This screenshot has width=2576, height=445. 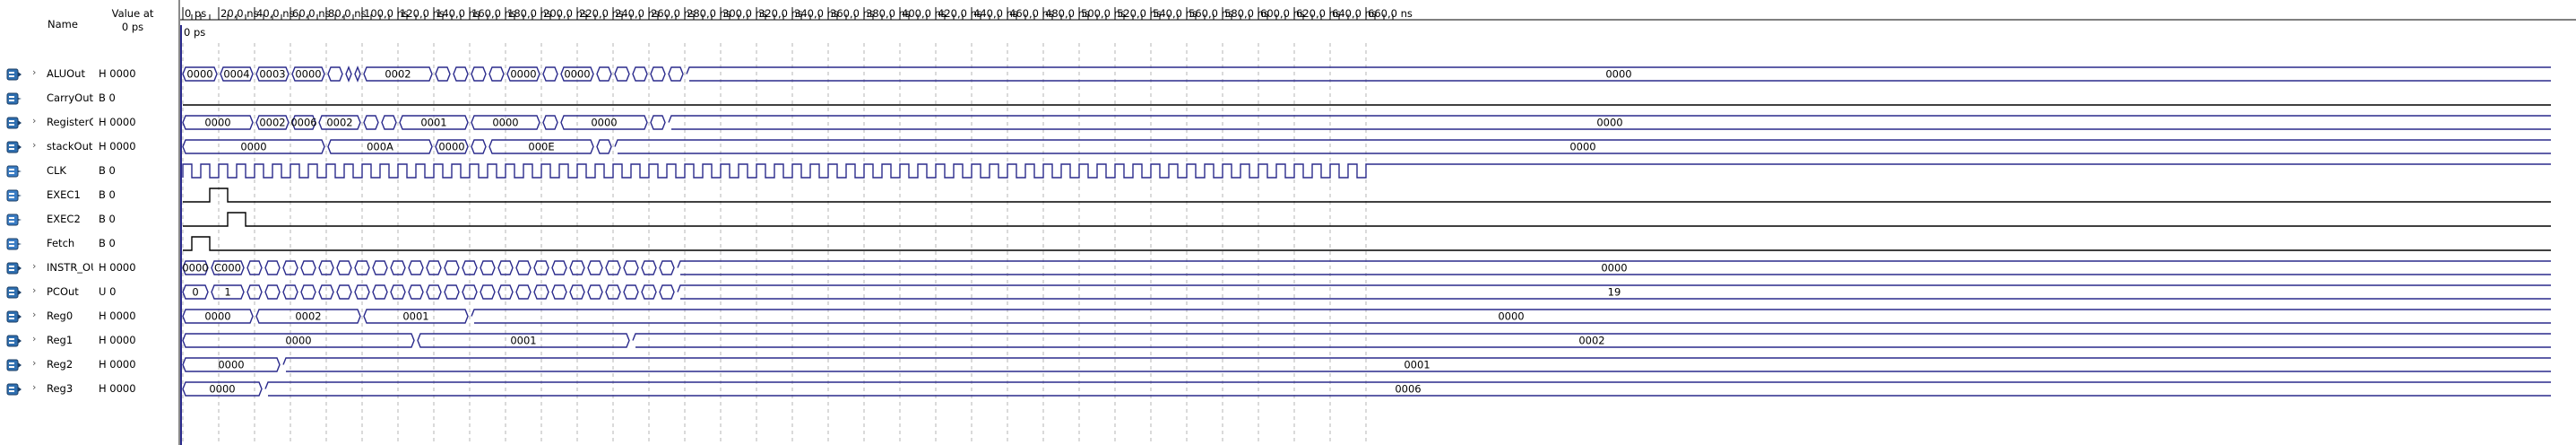 What do you see at coordinates (89, 243) in the screenshot?
I see `signal-row-fetch: Fetch B 0` at bounding box center [89, 243].